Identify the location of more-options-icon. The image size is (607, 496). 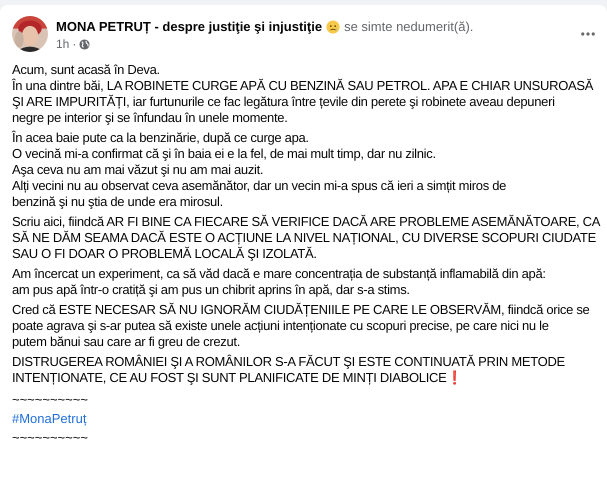
(588, 34).